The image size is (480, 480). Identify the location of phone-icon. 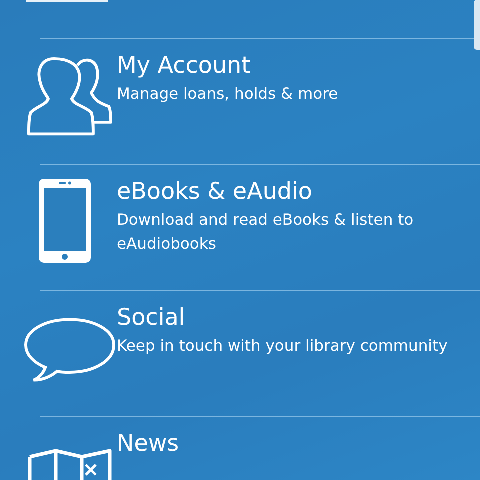
(64, 221).